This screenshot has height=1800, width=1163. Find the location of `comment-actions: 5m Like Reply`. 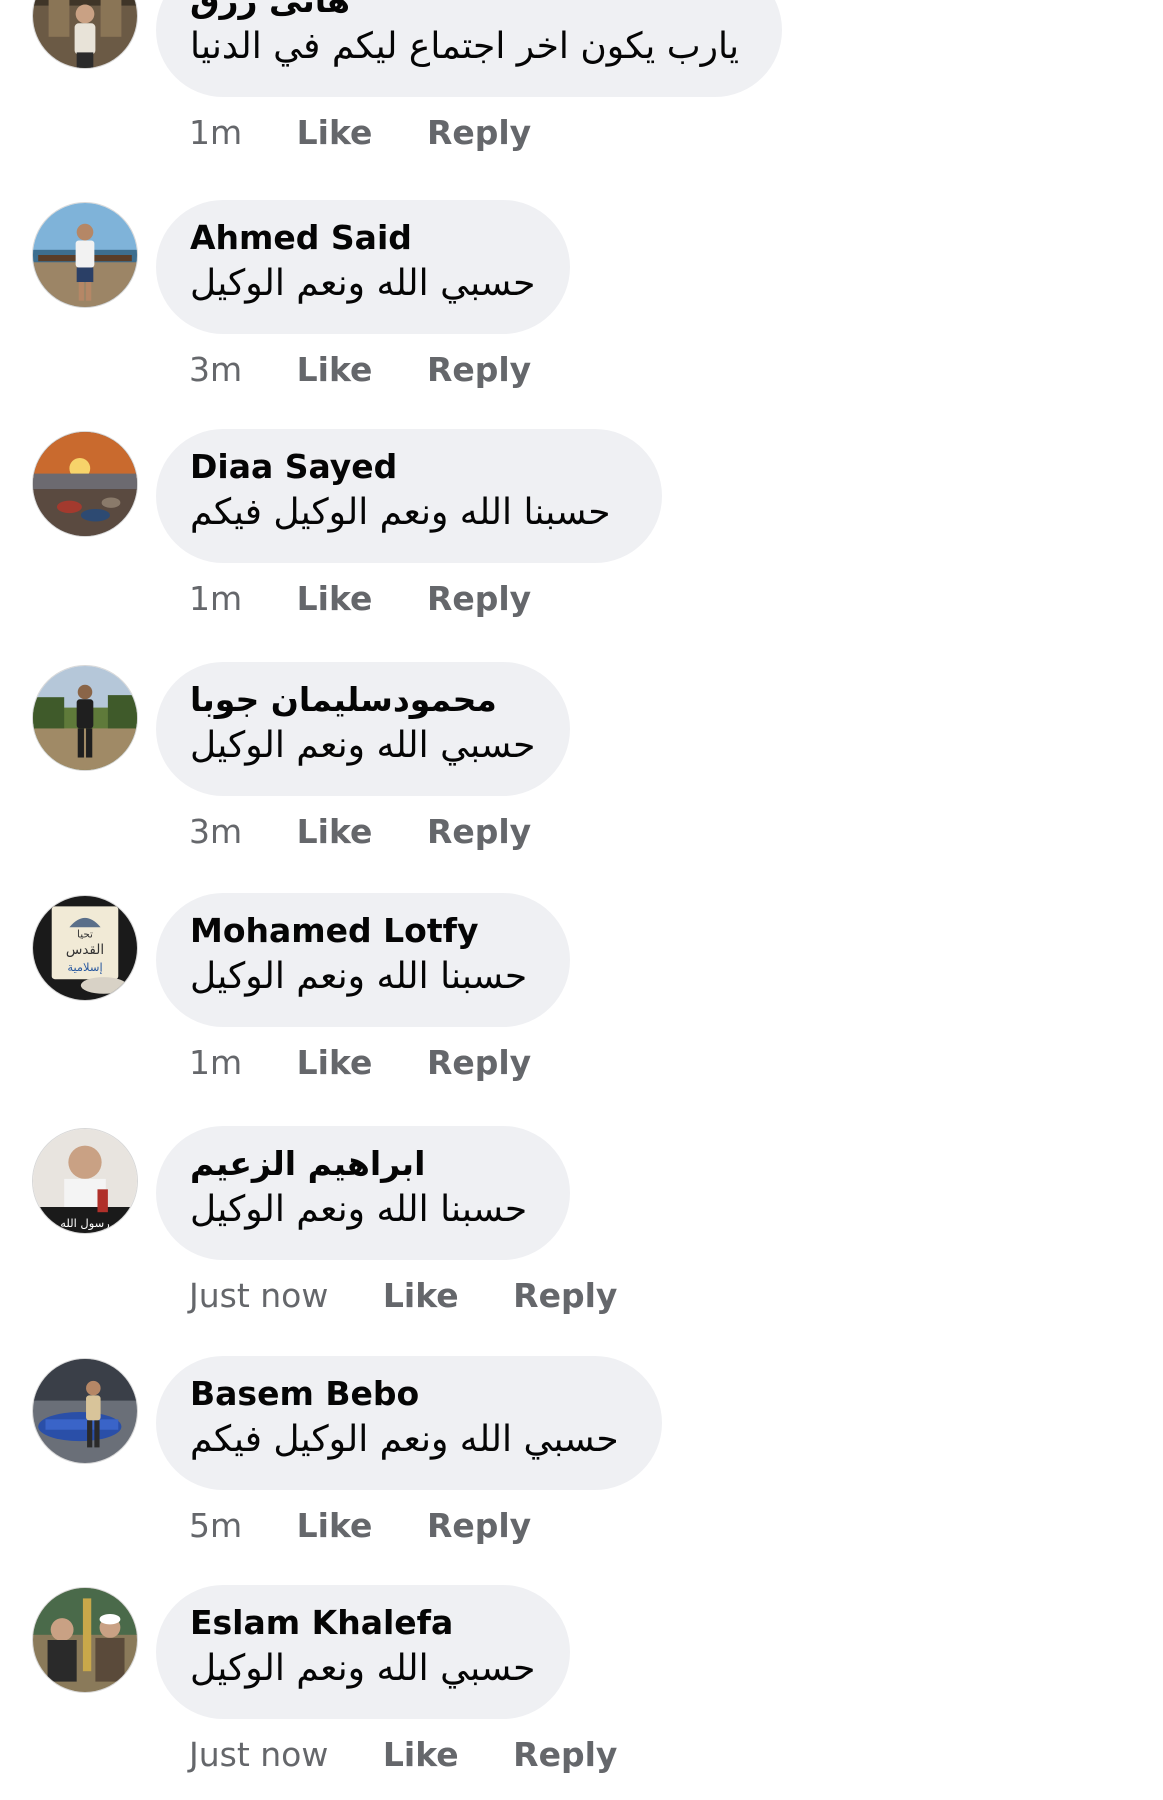

comment-actions: 5m Like Reply is located at coordinates (360, 1526).